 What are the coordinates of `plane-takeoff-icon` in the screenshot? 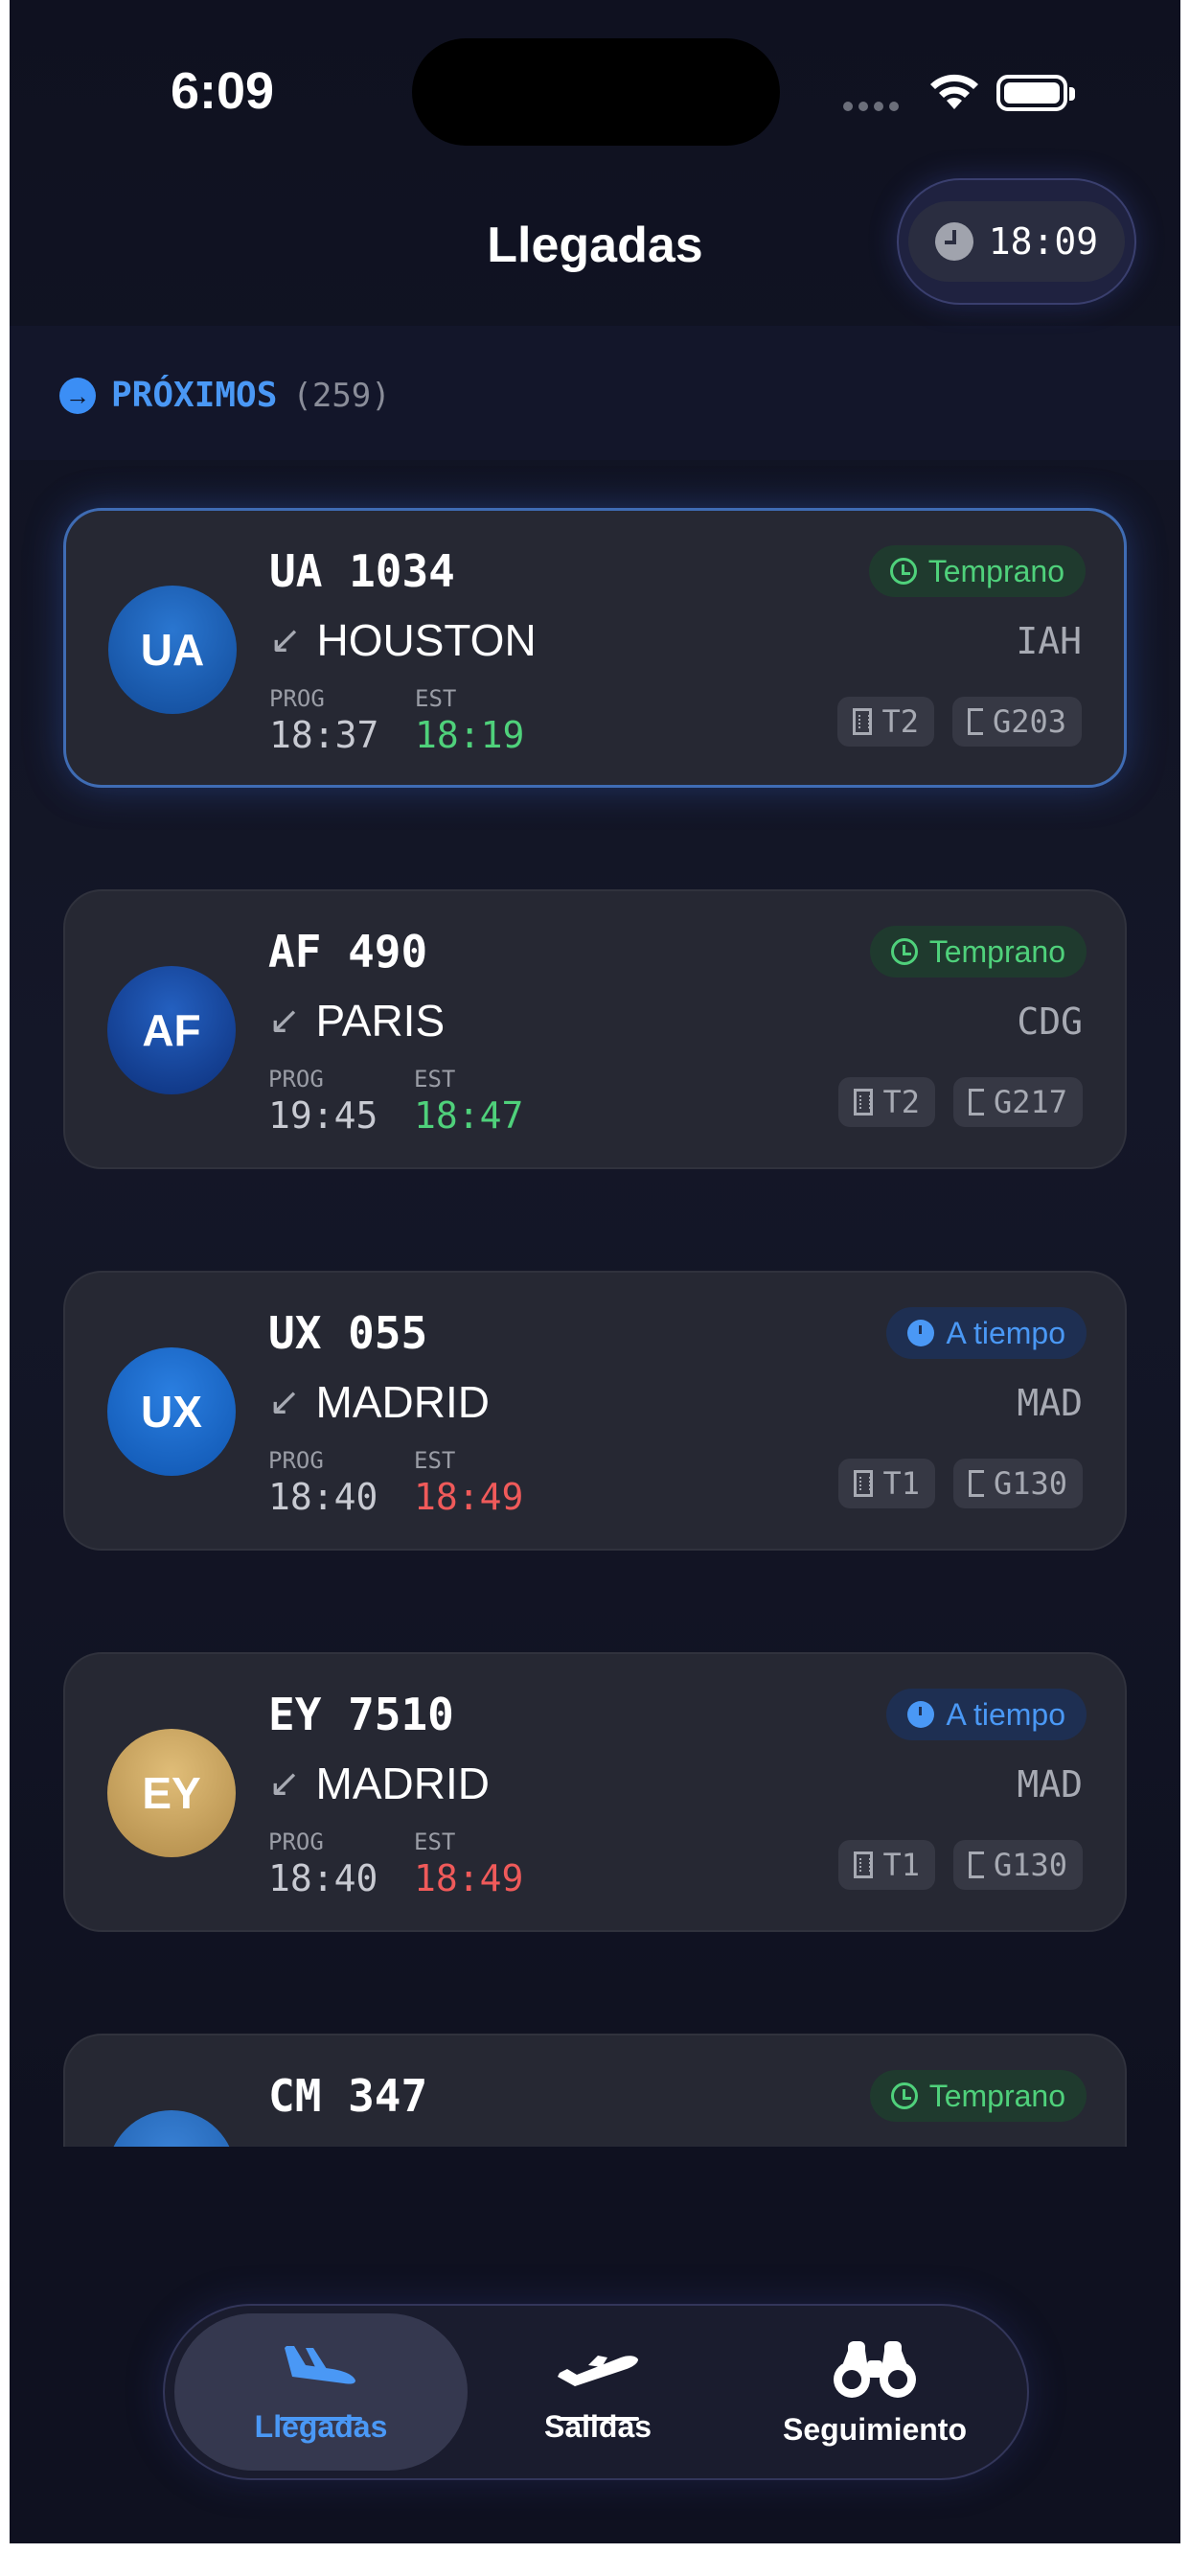 It's located at (598, 2370).